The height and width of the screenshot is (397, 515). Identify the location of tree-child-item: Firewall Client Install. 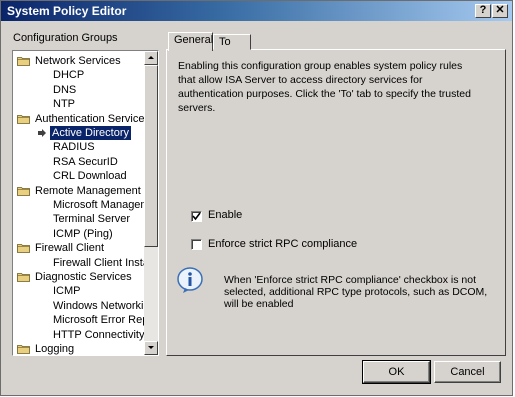
(97, 263).